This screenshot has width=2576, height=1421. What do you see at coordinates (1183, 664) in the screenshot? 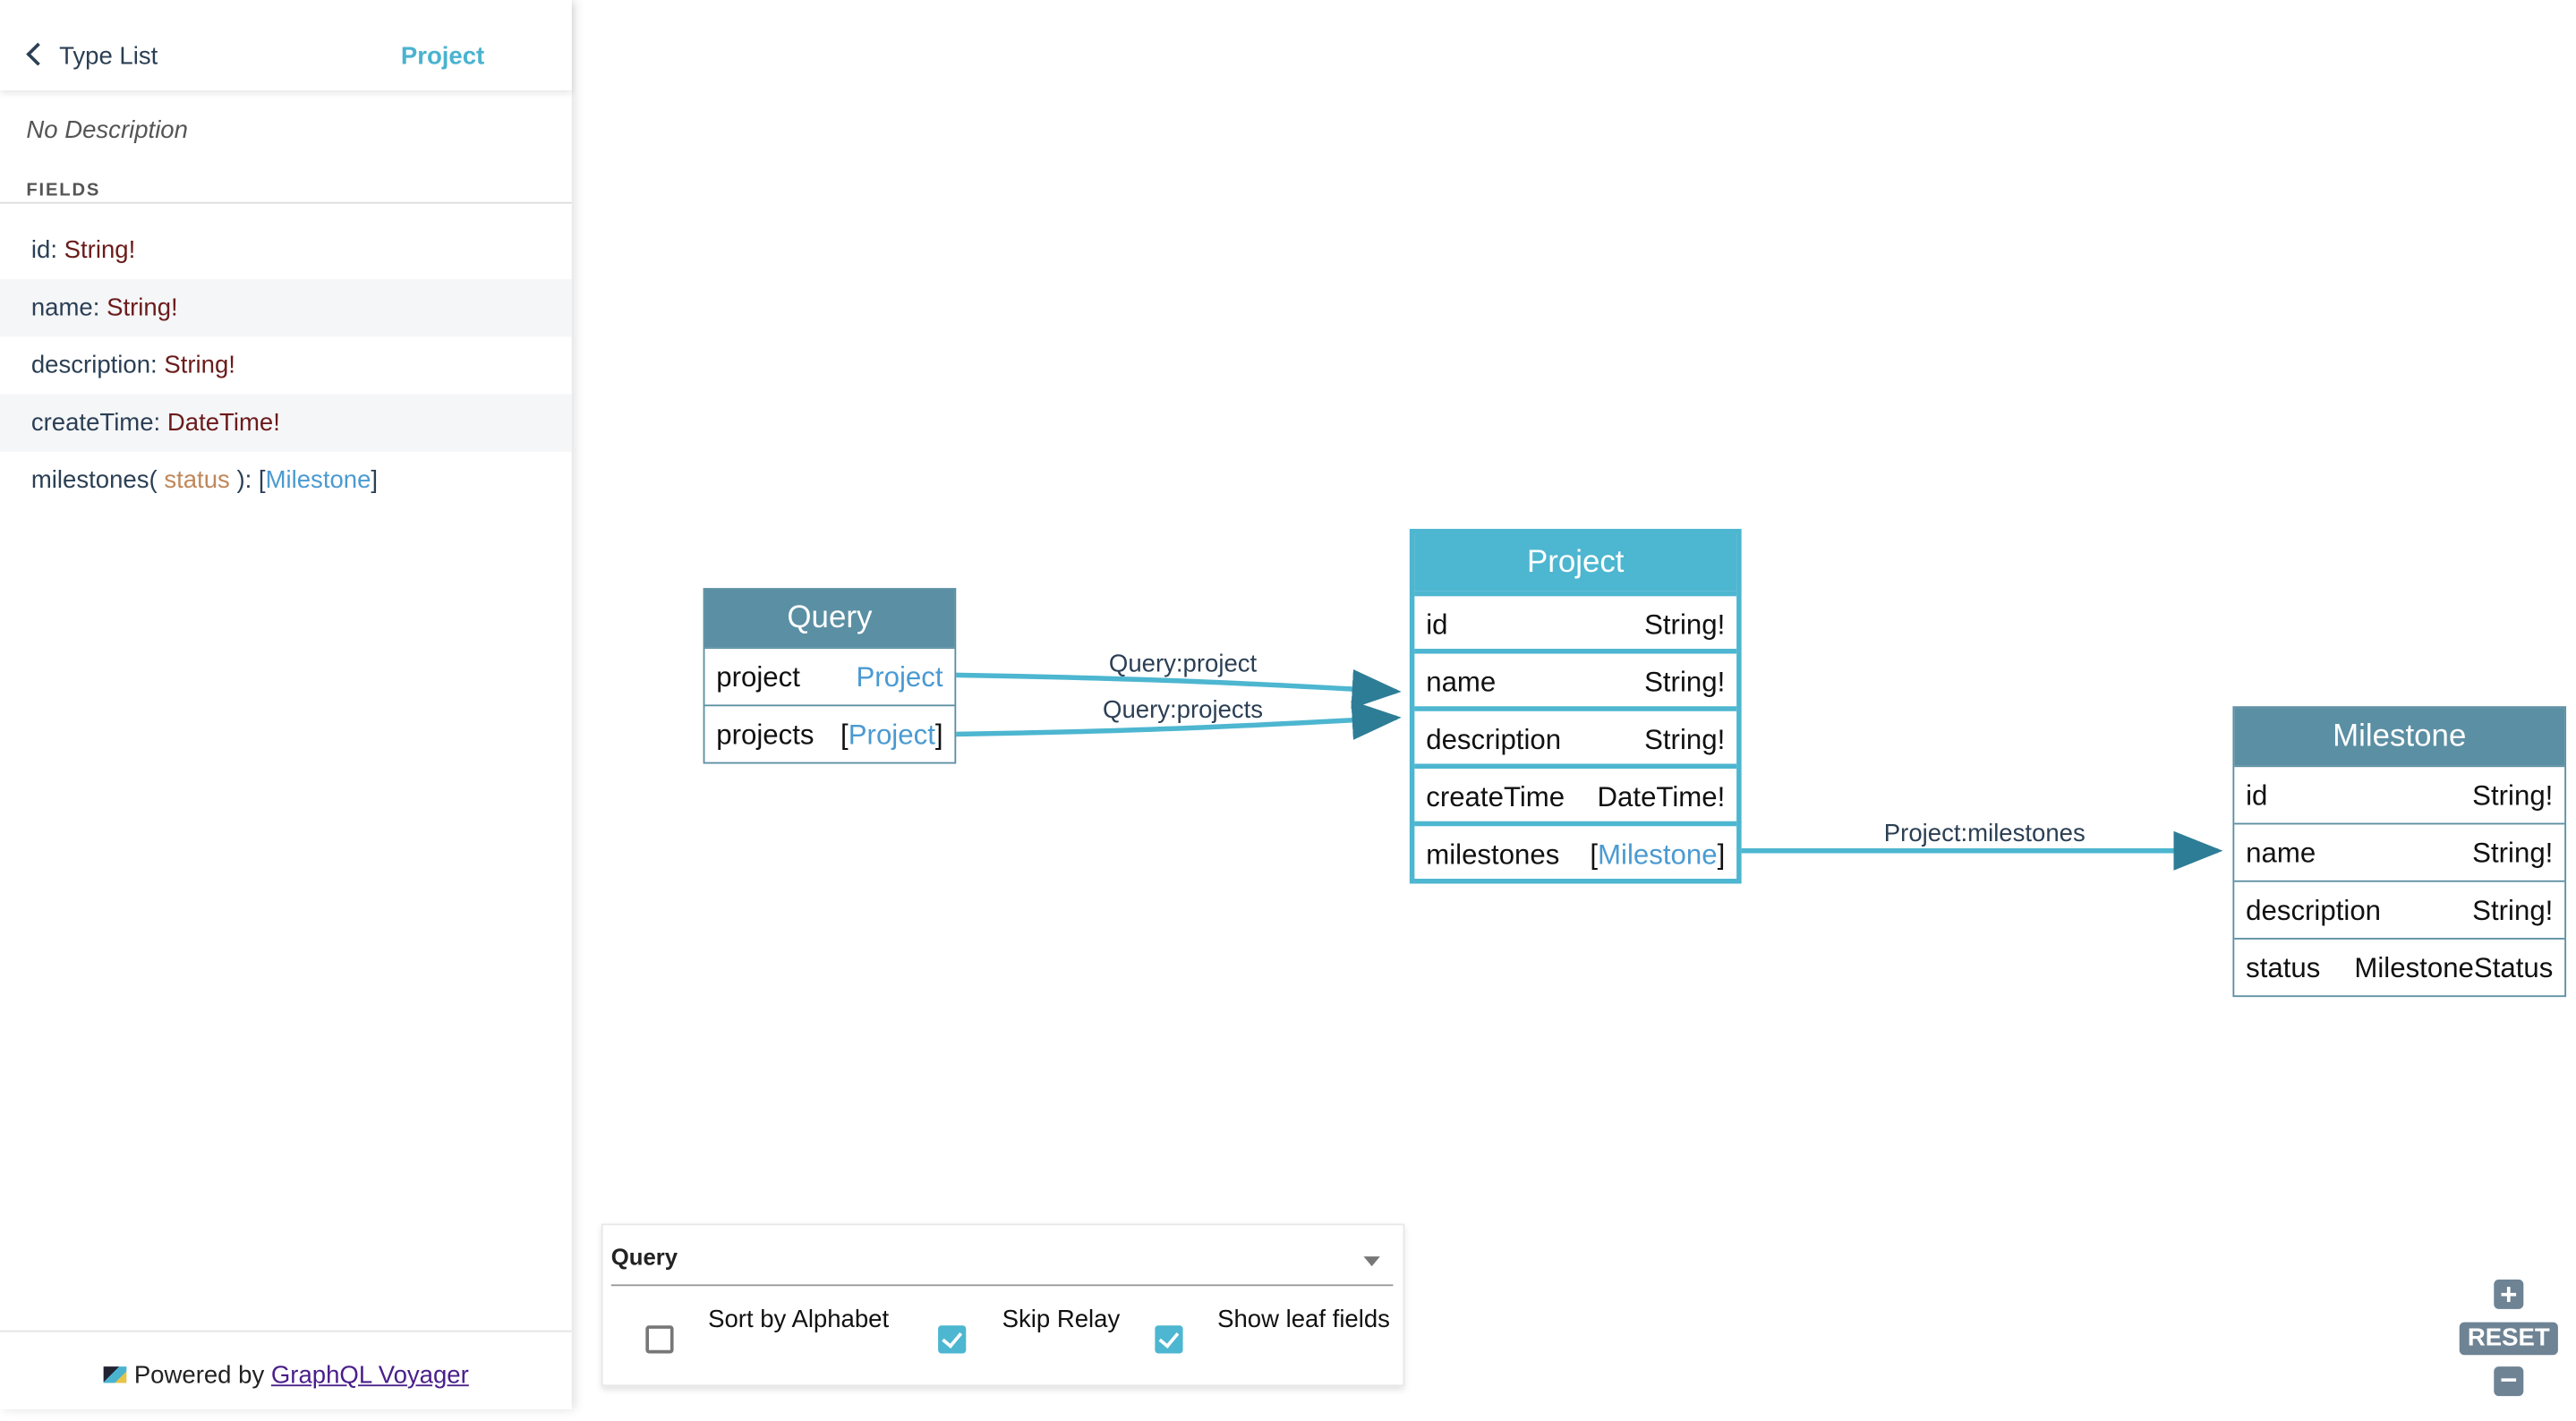
I see `edge-label: Query:project` at bounding box center [1183, 664].